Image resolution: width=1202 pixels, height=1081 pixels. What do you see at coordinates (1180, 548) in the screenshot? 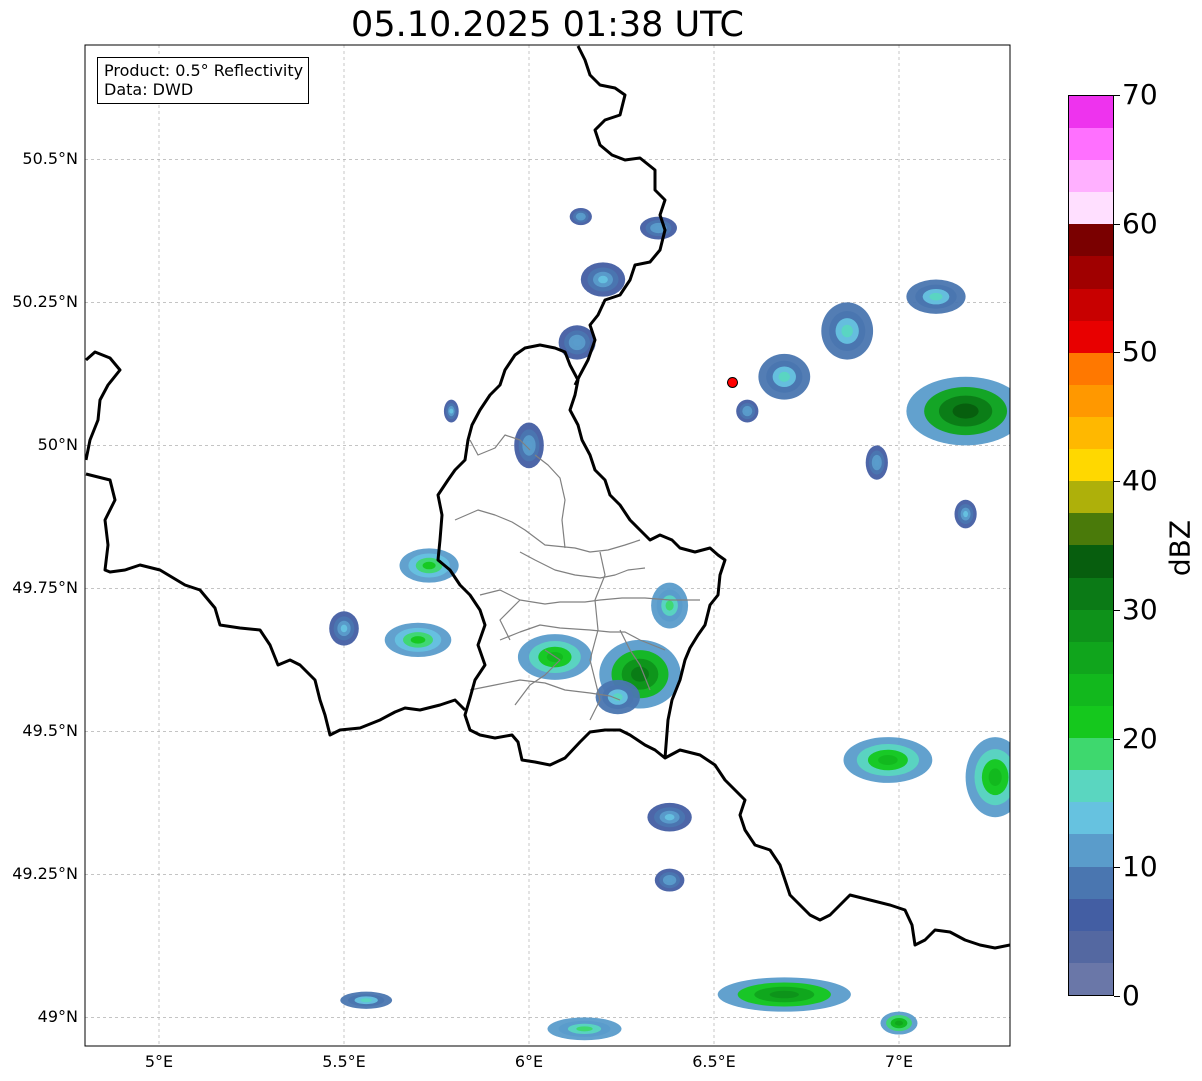
I see `colorbar-label: dBZ` at bounding box center [1180, 548].